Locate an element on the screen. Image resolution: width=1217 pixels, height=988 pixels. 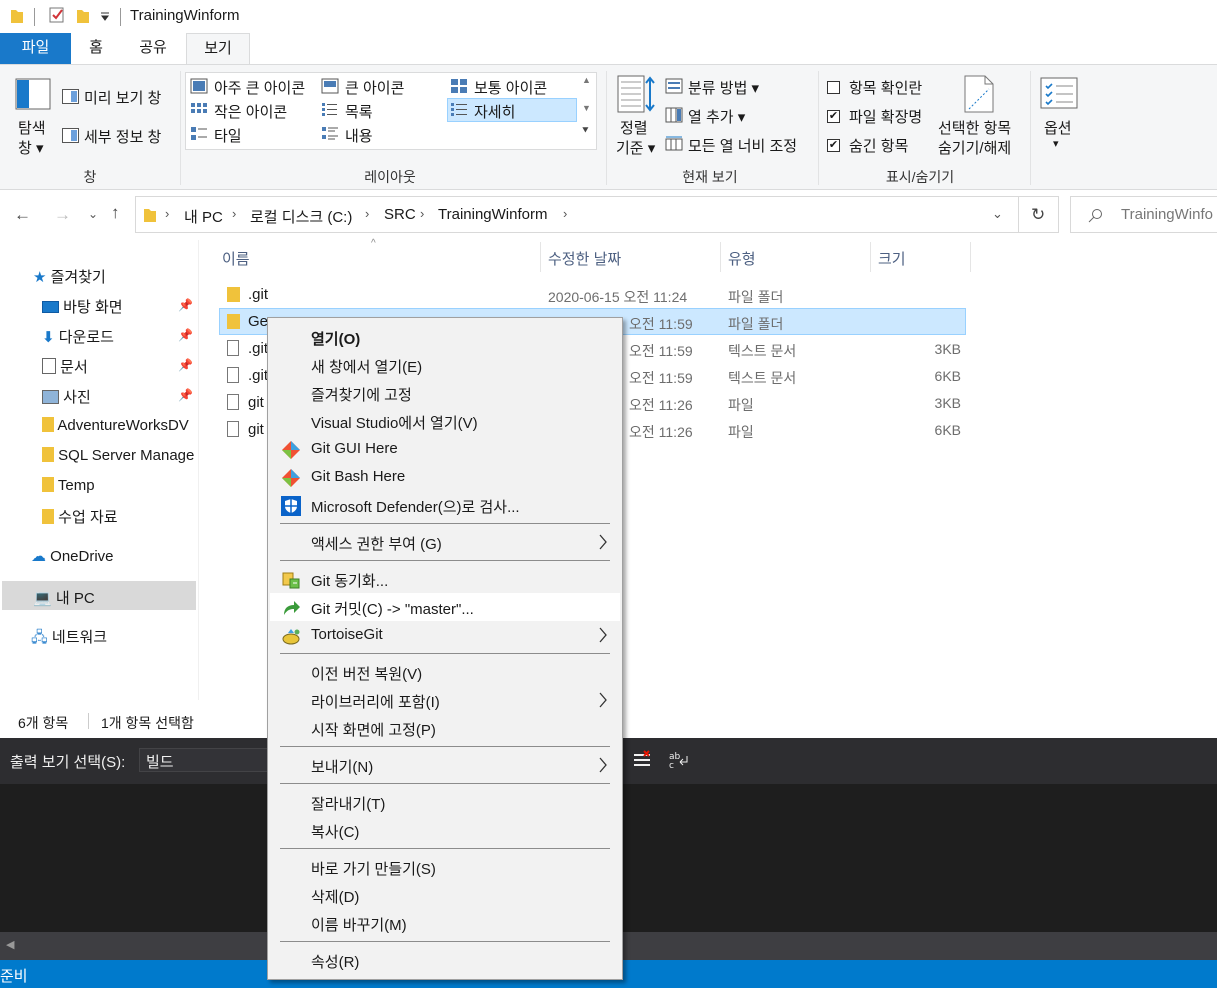
back-icon: ← is located at coordinates (22, 215).